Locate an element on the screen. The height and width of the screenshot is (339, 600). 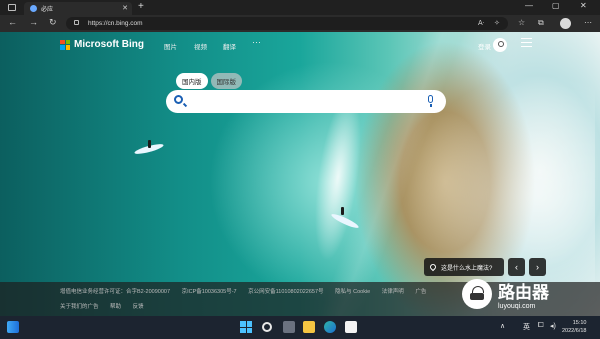
language-indicator: 英 is located at coordinates (526, 327).